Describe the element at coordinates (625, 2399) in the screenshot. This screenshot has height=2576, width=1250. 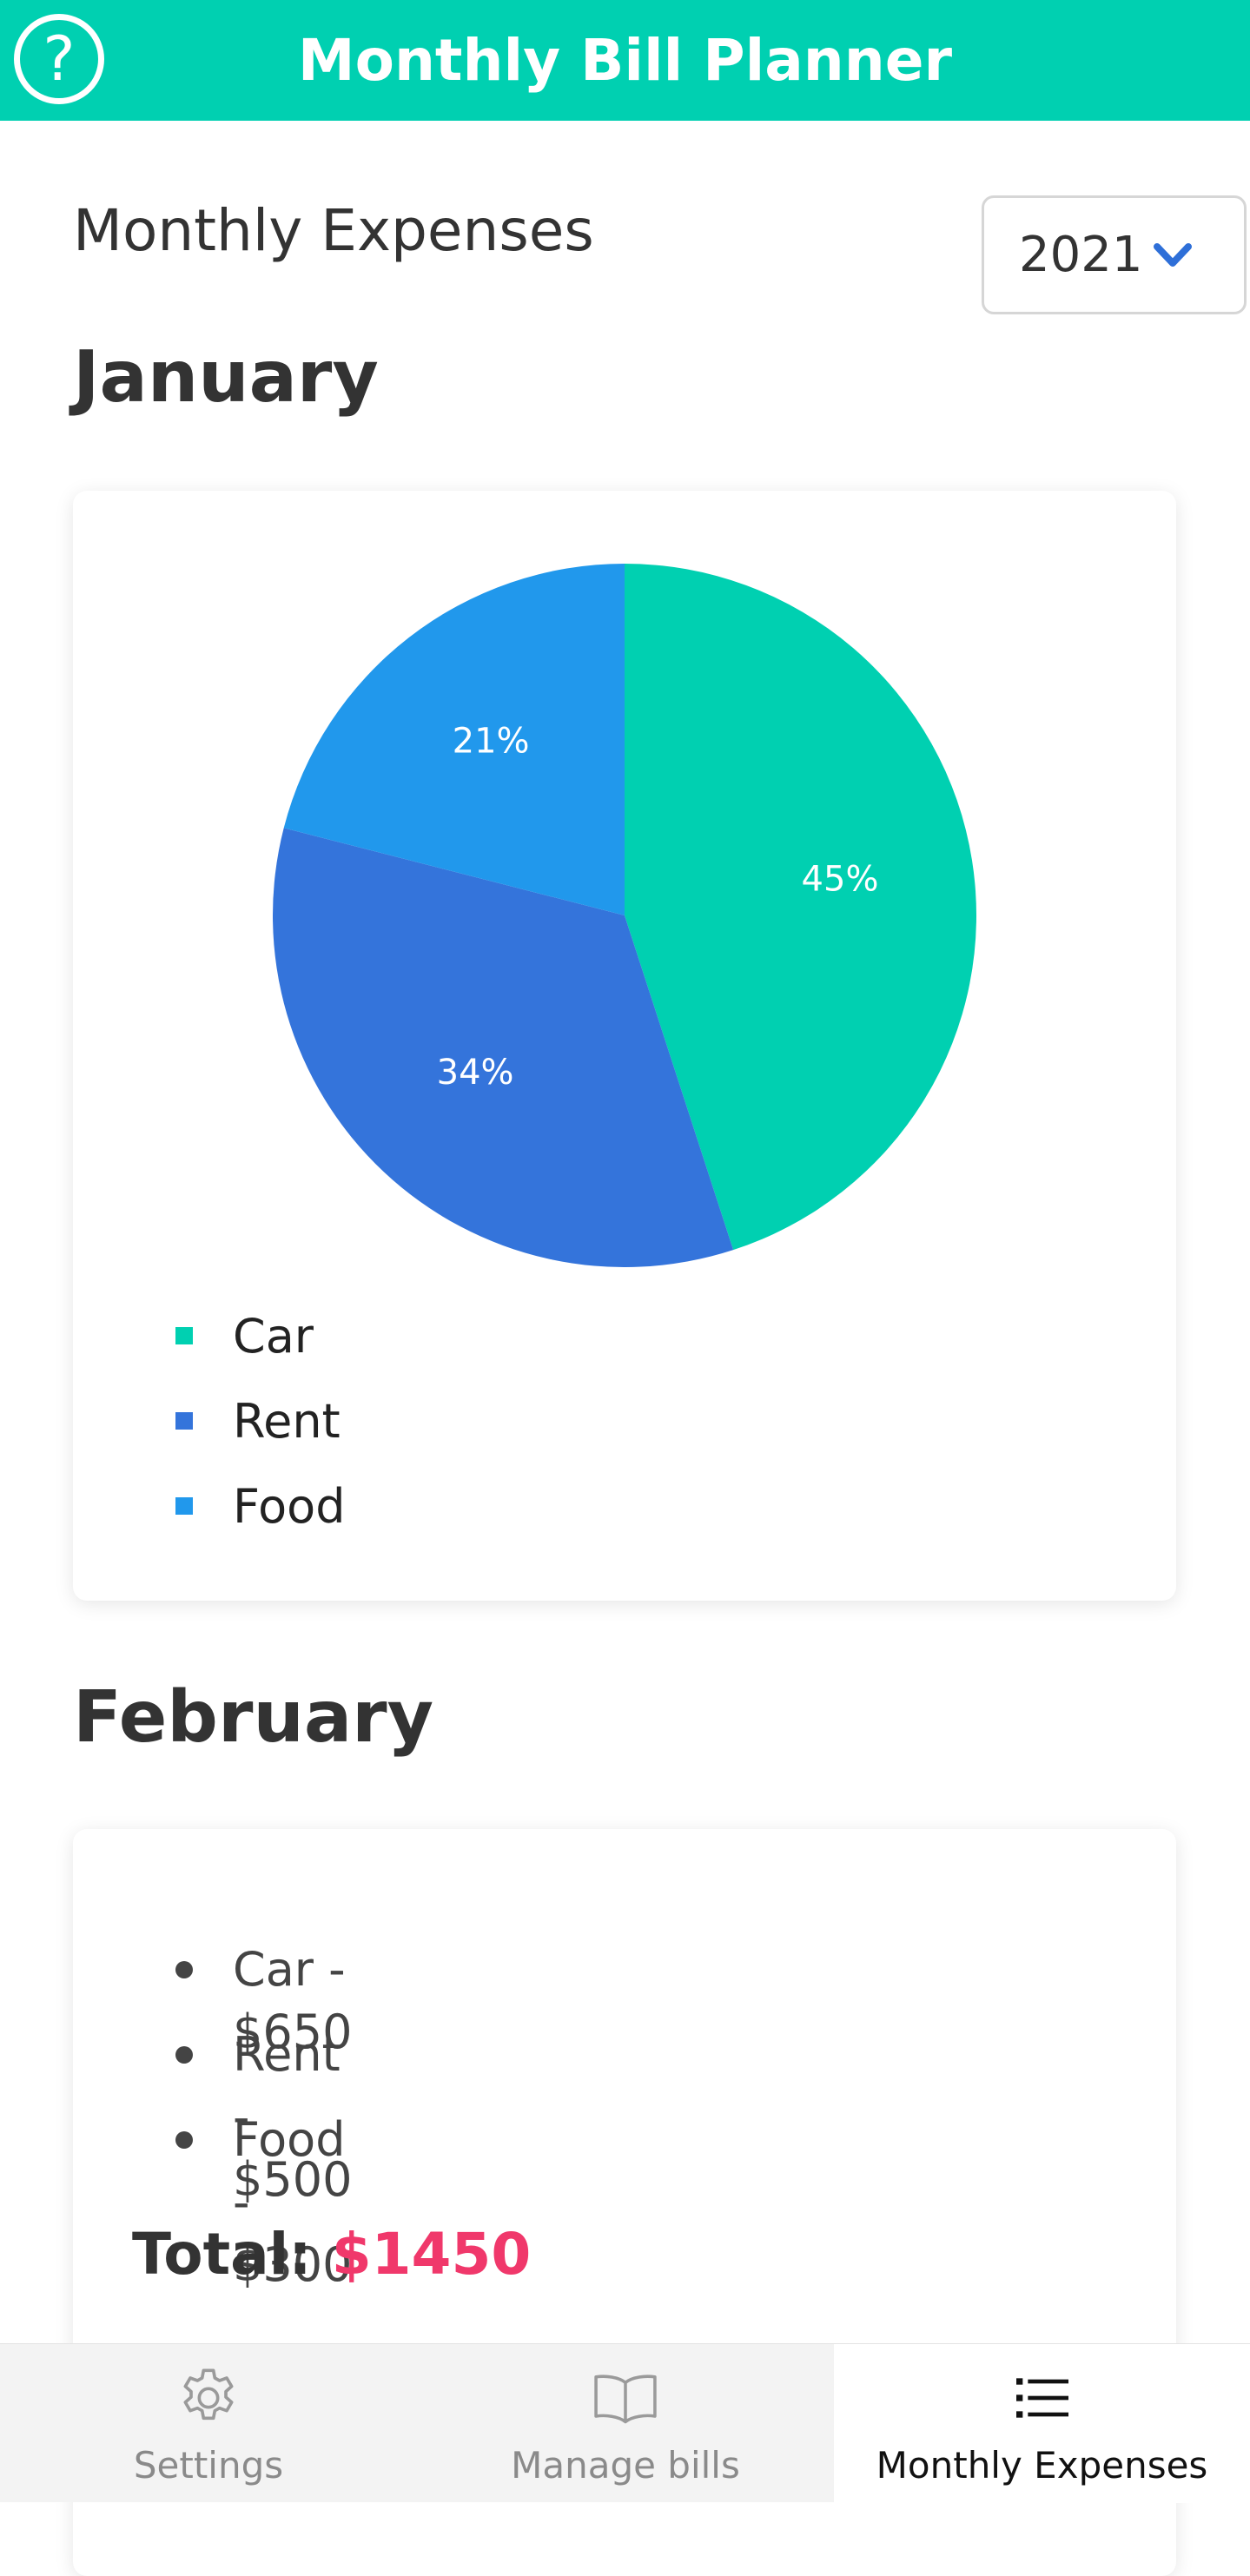
I see `book-icon` at that location.